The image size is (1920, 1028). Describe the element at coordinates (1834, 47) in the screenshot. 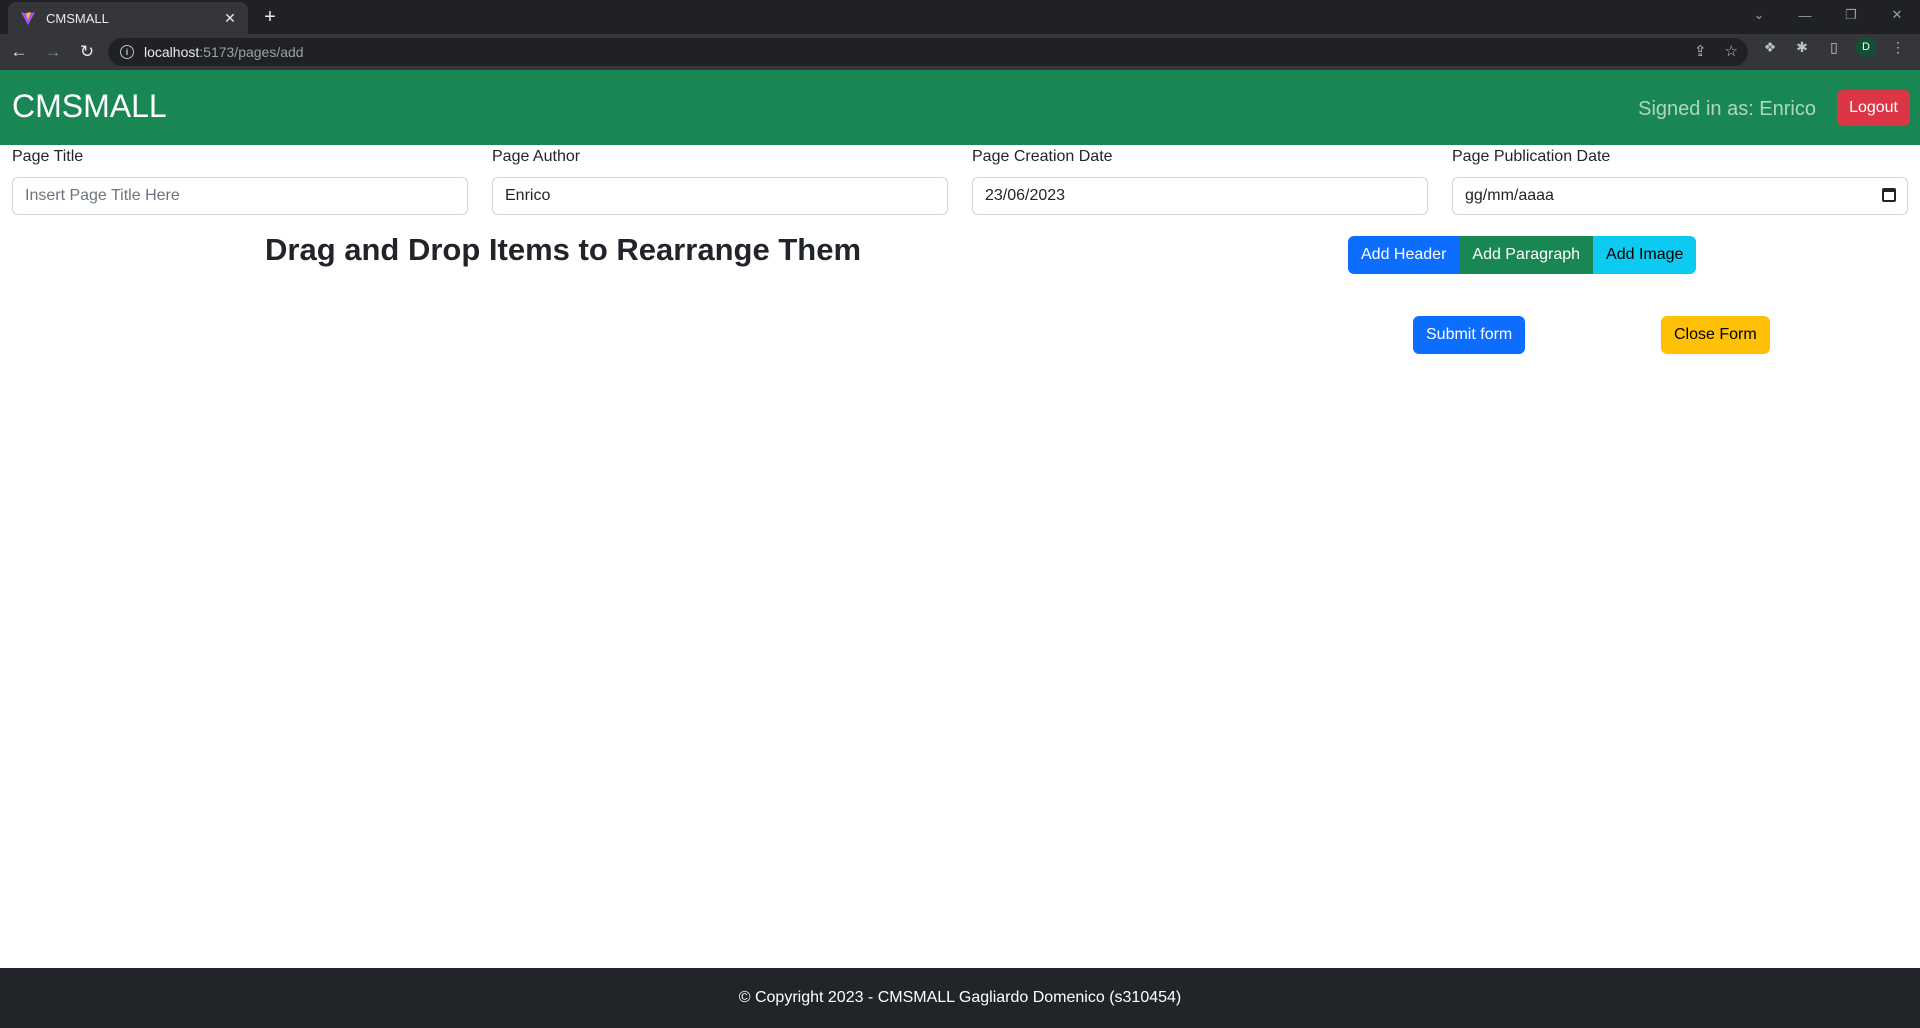

I see `side-panel-icon: ▯` at that location.